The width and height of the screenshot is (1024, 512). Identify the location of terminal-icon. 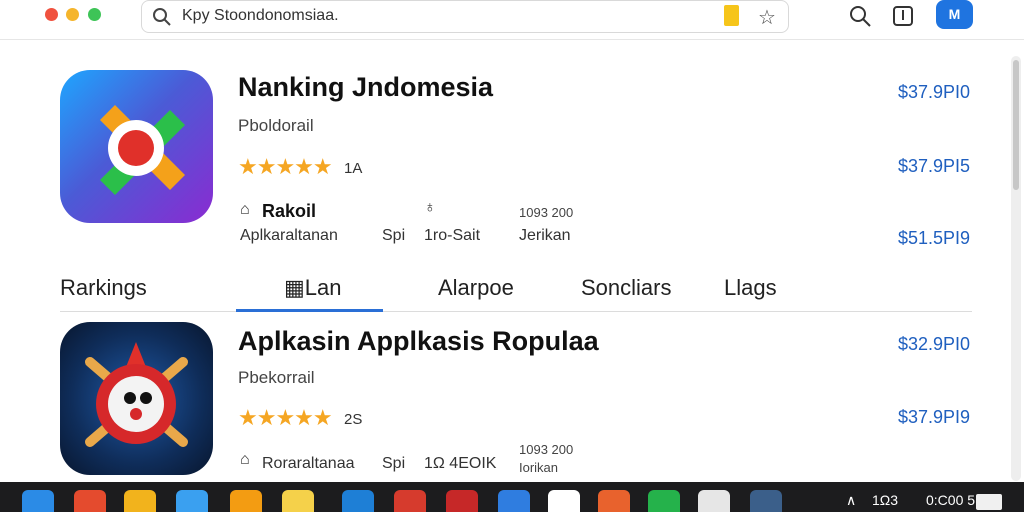
(766, 501).